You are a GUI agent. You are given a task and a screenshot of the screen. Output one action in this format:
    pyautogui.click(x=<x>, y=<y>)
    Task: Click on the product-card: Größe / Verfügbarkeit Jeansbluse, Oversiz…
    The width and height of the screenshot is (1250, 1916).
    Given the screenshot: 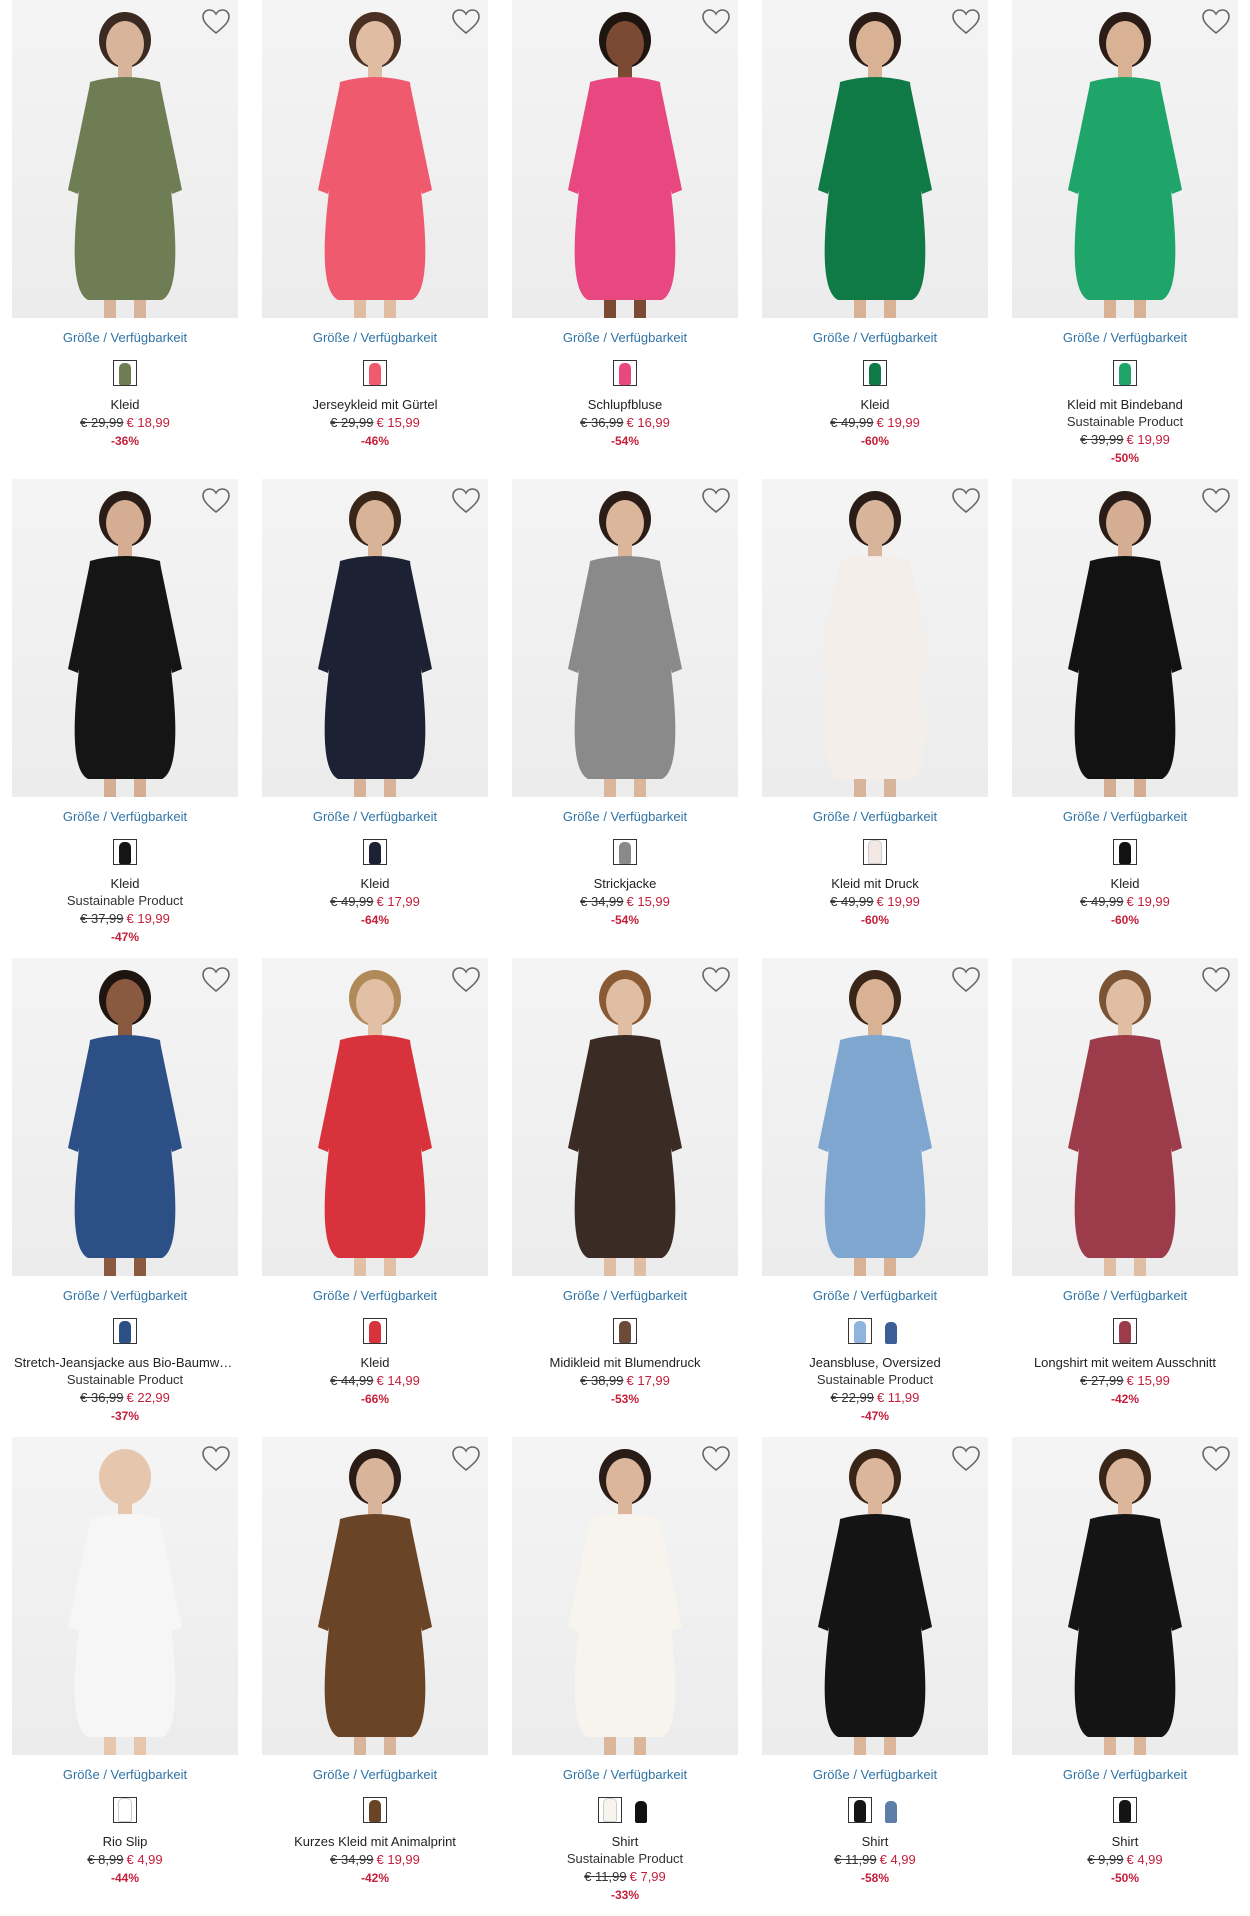 What is the action you would take?
    pyautogui.click(x=875, y=1197)
    